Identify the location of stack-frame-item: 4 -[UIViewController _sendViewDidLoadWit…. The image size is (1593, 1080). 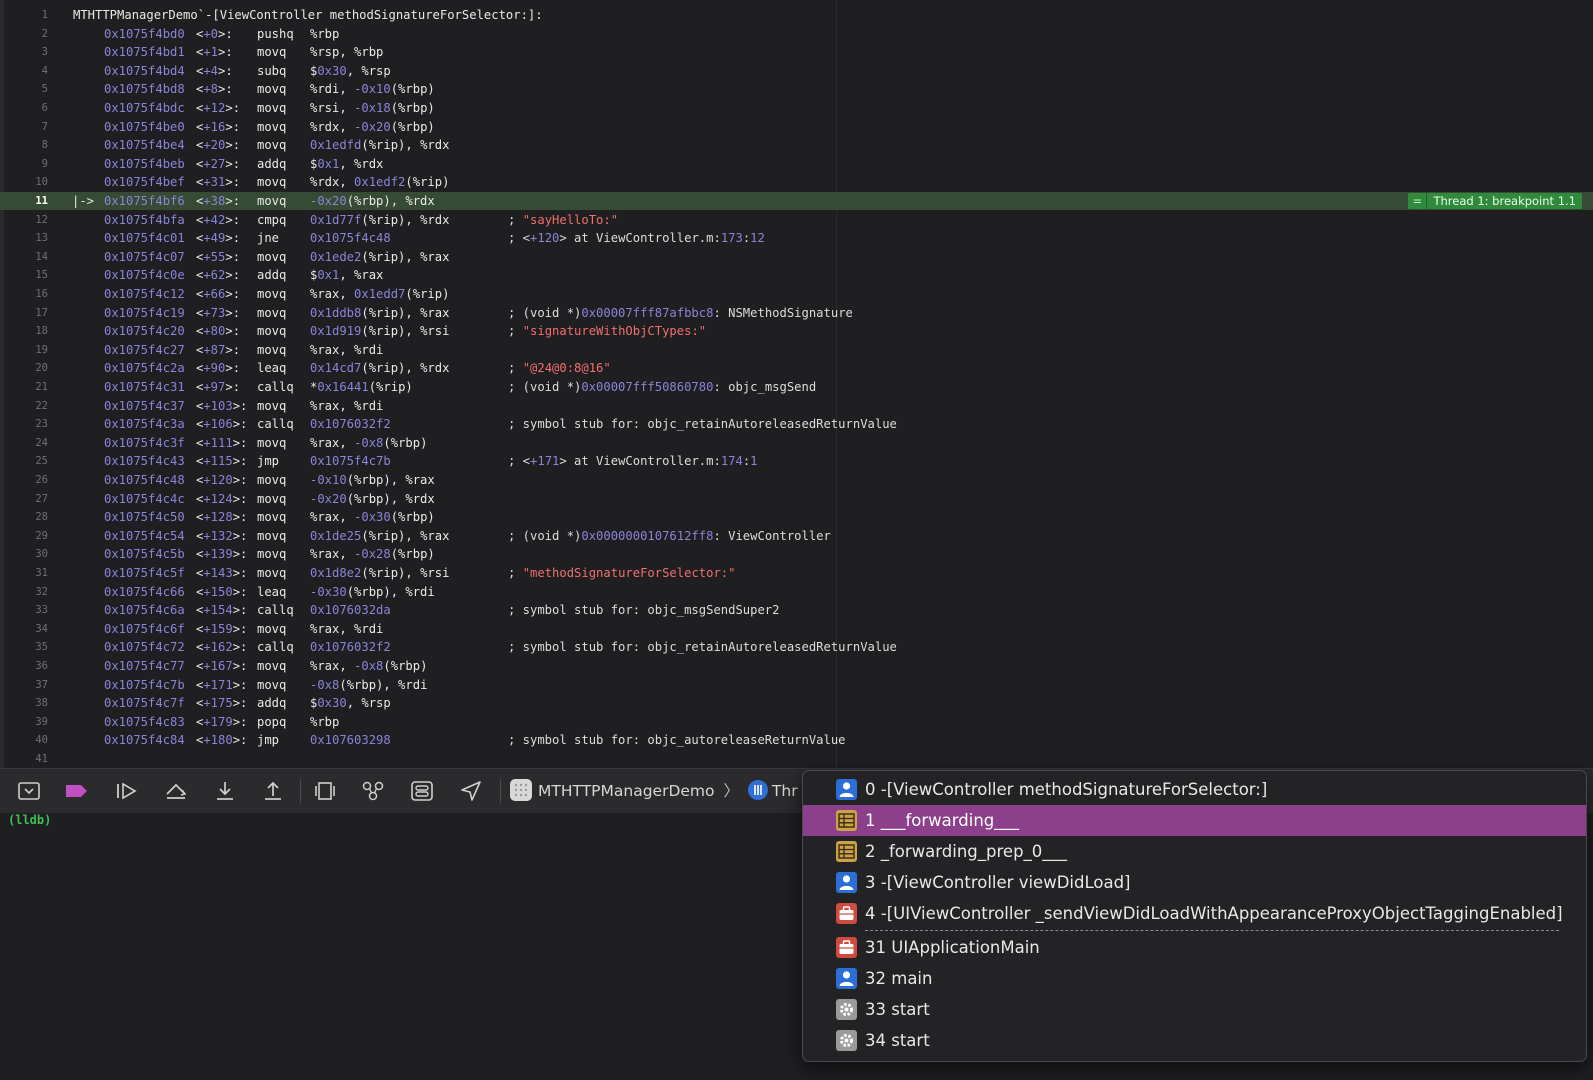
(1194, 913).